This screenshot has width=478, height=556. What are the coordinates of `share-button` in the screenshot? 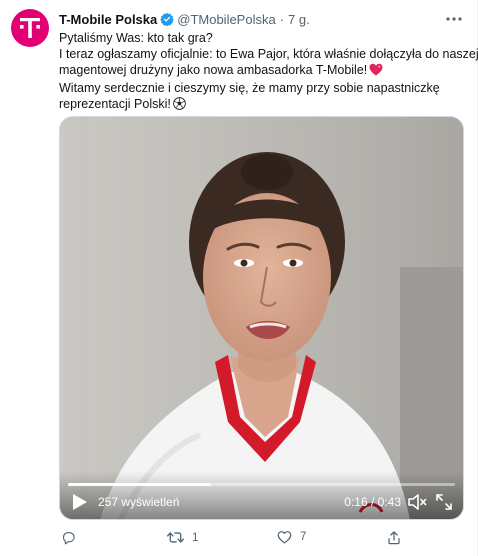 It's located at (398, 537).